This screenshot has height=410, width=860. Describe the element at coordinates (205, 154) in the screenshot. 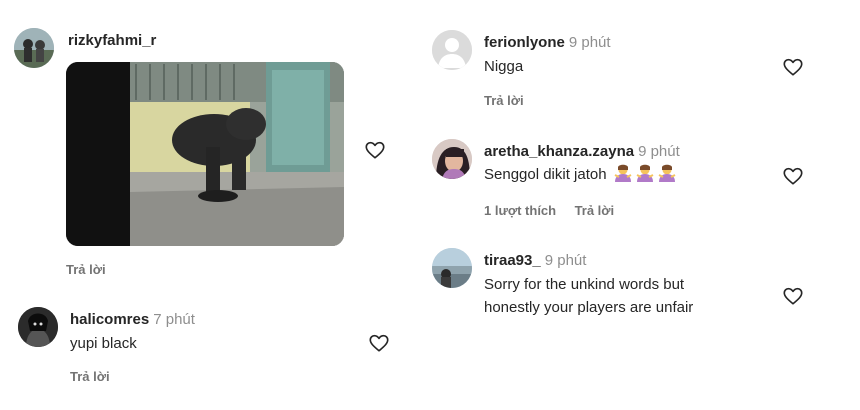

I see `gif-media` at that location.